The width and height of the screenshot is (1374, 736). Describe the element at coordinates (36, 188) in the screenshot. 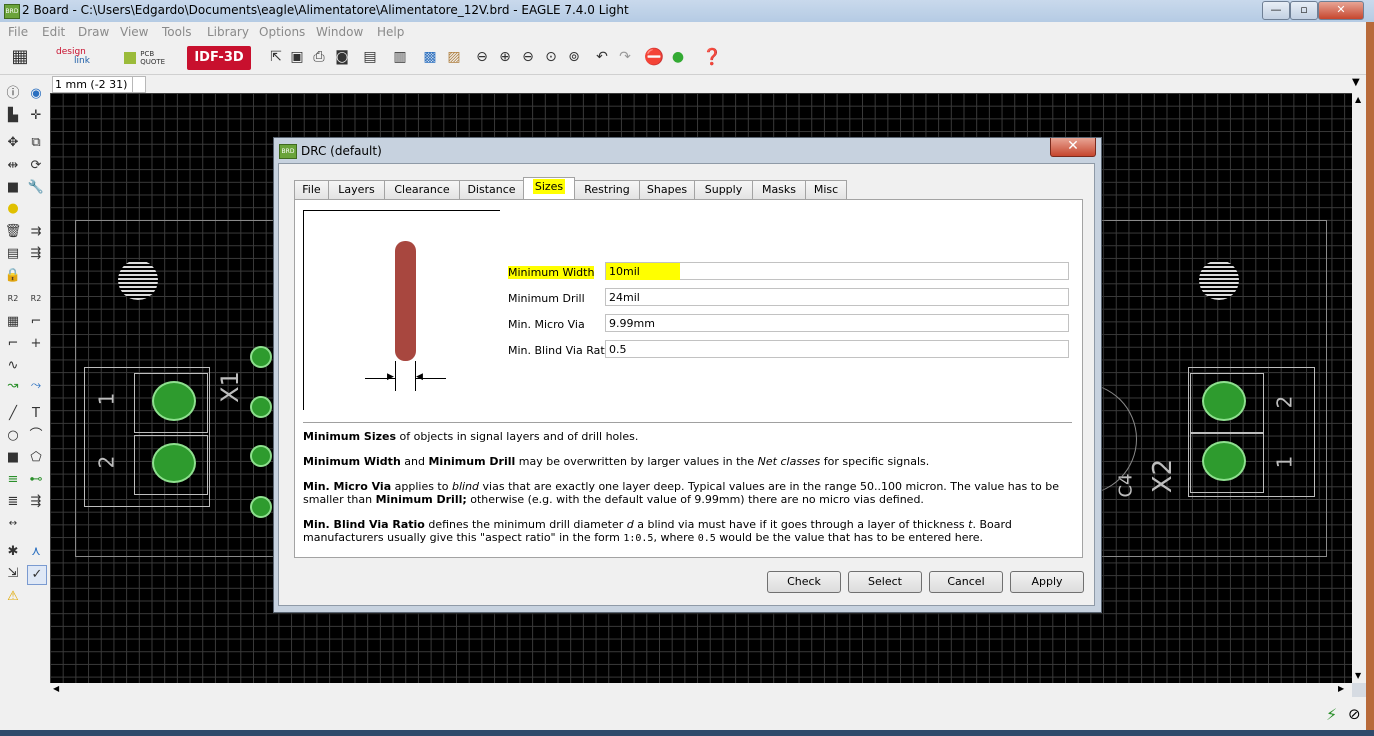

I see `change-icon: 🔧` at that location.